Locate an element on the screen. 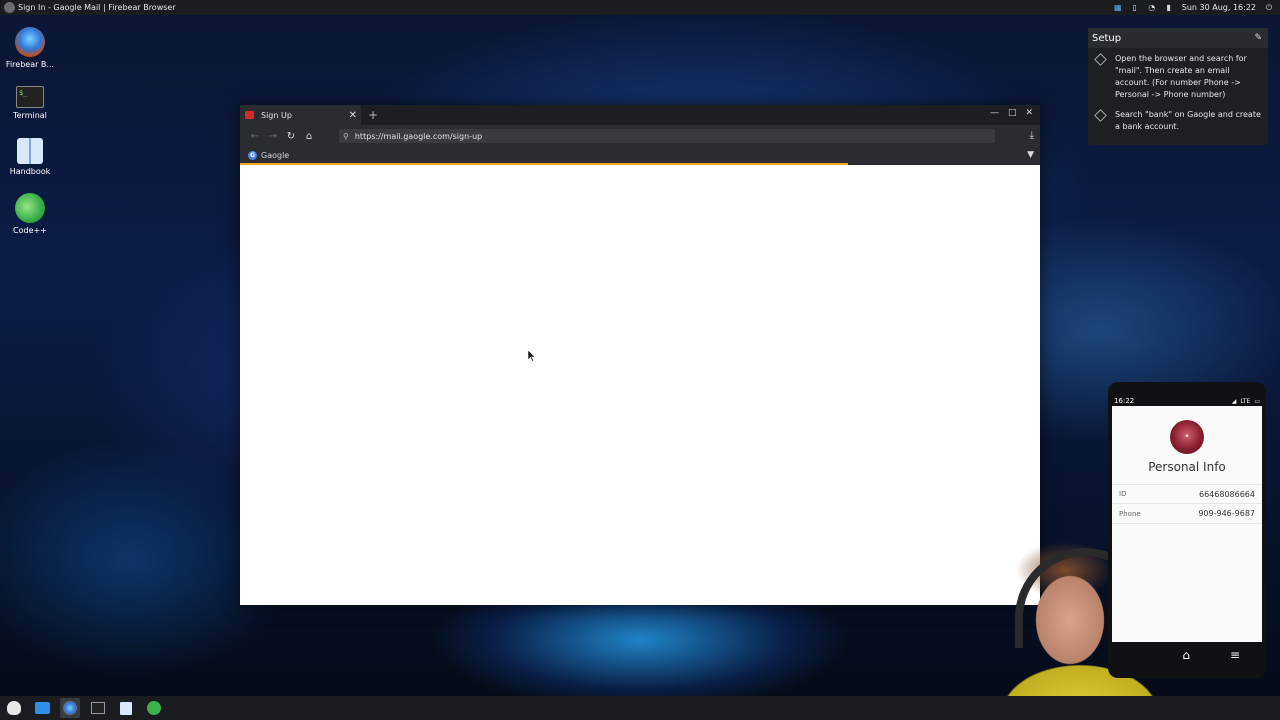 The width and height of the screenshot is (1280, 720). phone-nav-bar: ⌂ ≡ is located at coordinates (1187, 655).